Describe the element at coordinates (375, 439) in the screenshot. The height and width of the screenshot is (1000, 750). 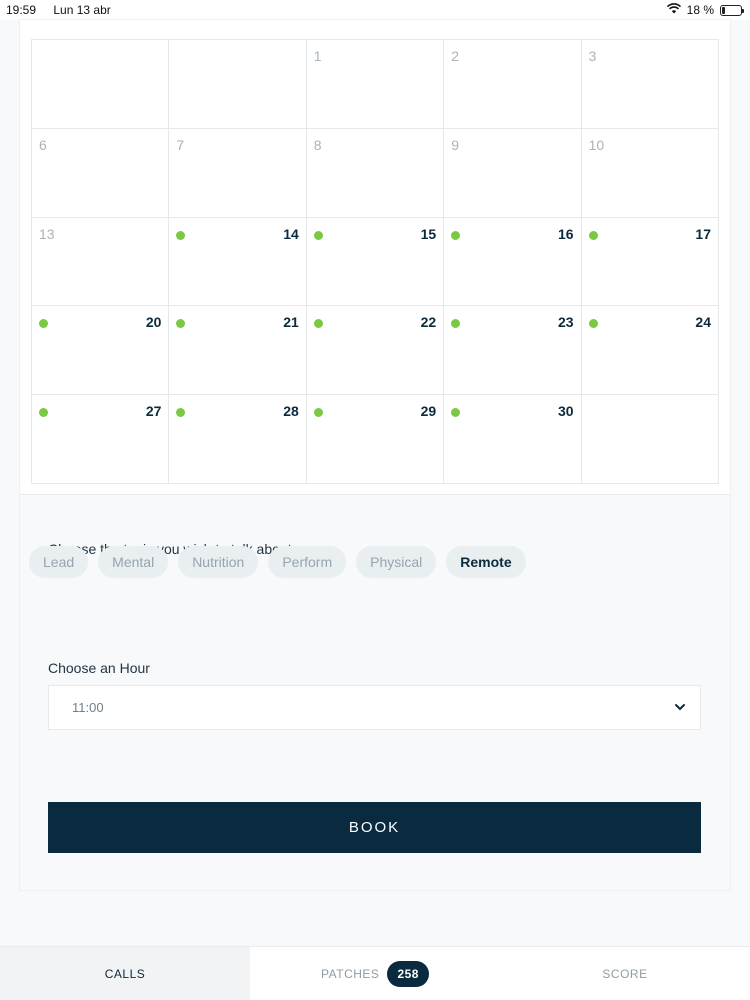
I see `calendar-day: 29` at that location.